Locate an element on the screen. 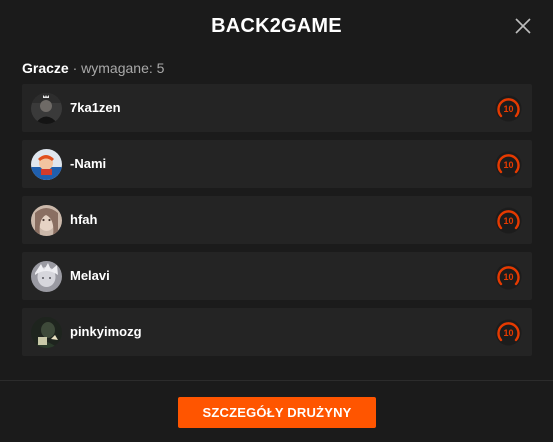 Image resolution: width=553 pixels, height=442 pixels. player-row: hfah 10 is located at coordinates (277, 220).